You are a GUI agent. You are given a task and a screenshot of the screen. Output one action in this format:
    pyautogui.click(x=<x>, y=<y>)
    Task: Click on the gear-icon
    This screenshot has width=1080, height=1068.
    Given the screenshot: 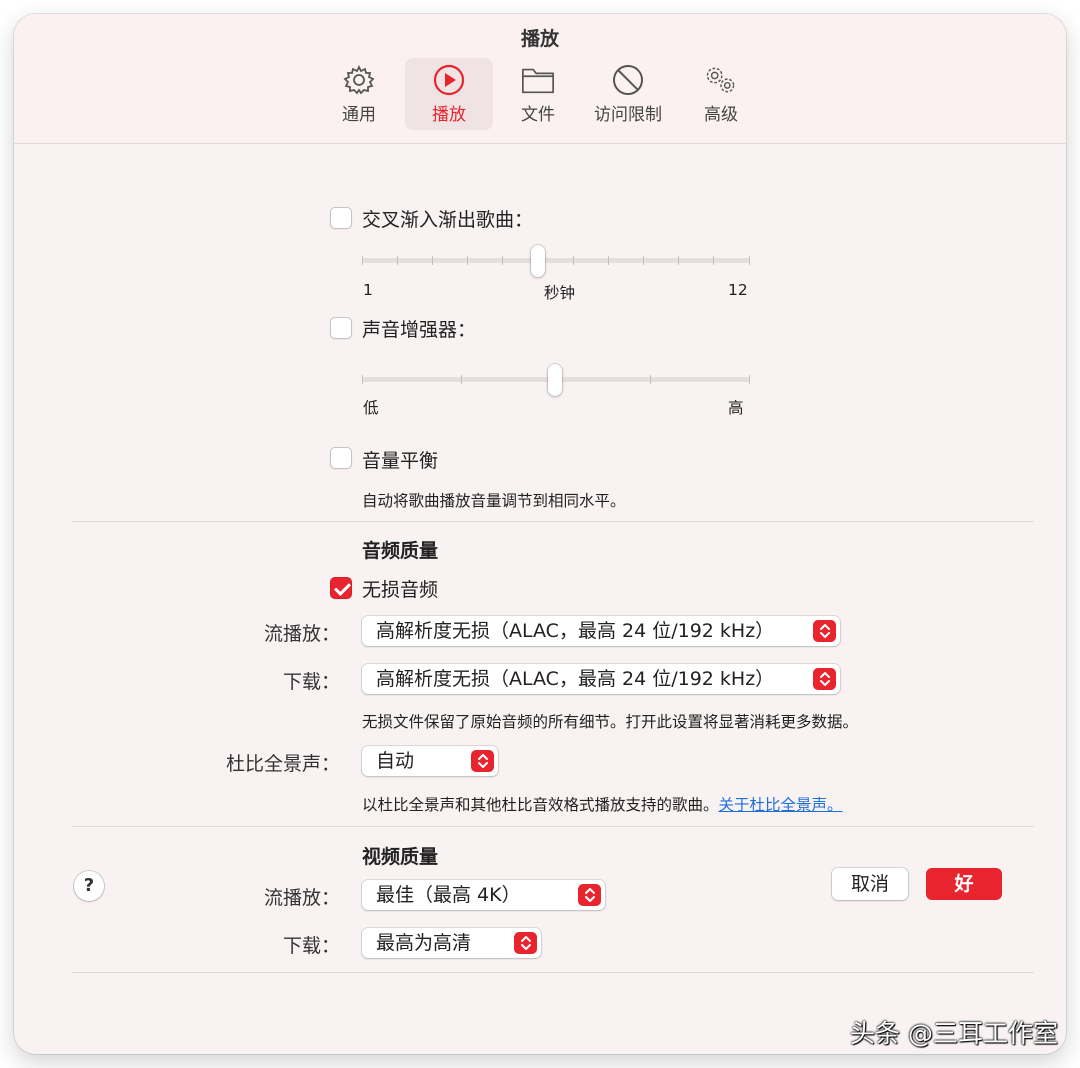 What is the action you would take?
    pyautogui.click(x=359, y=80)
    